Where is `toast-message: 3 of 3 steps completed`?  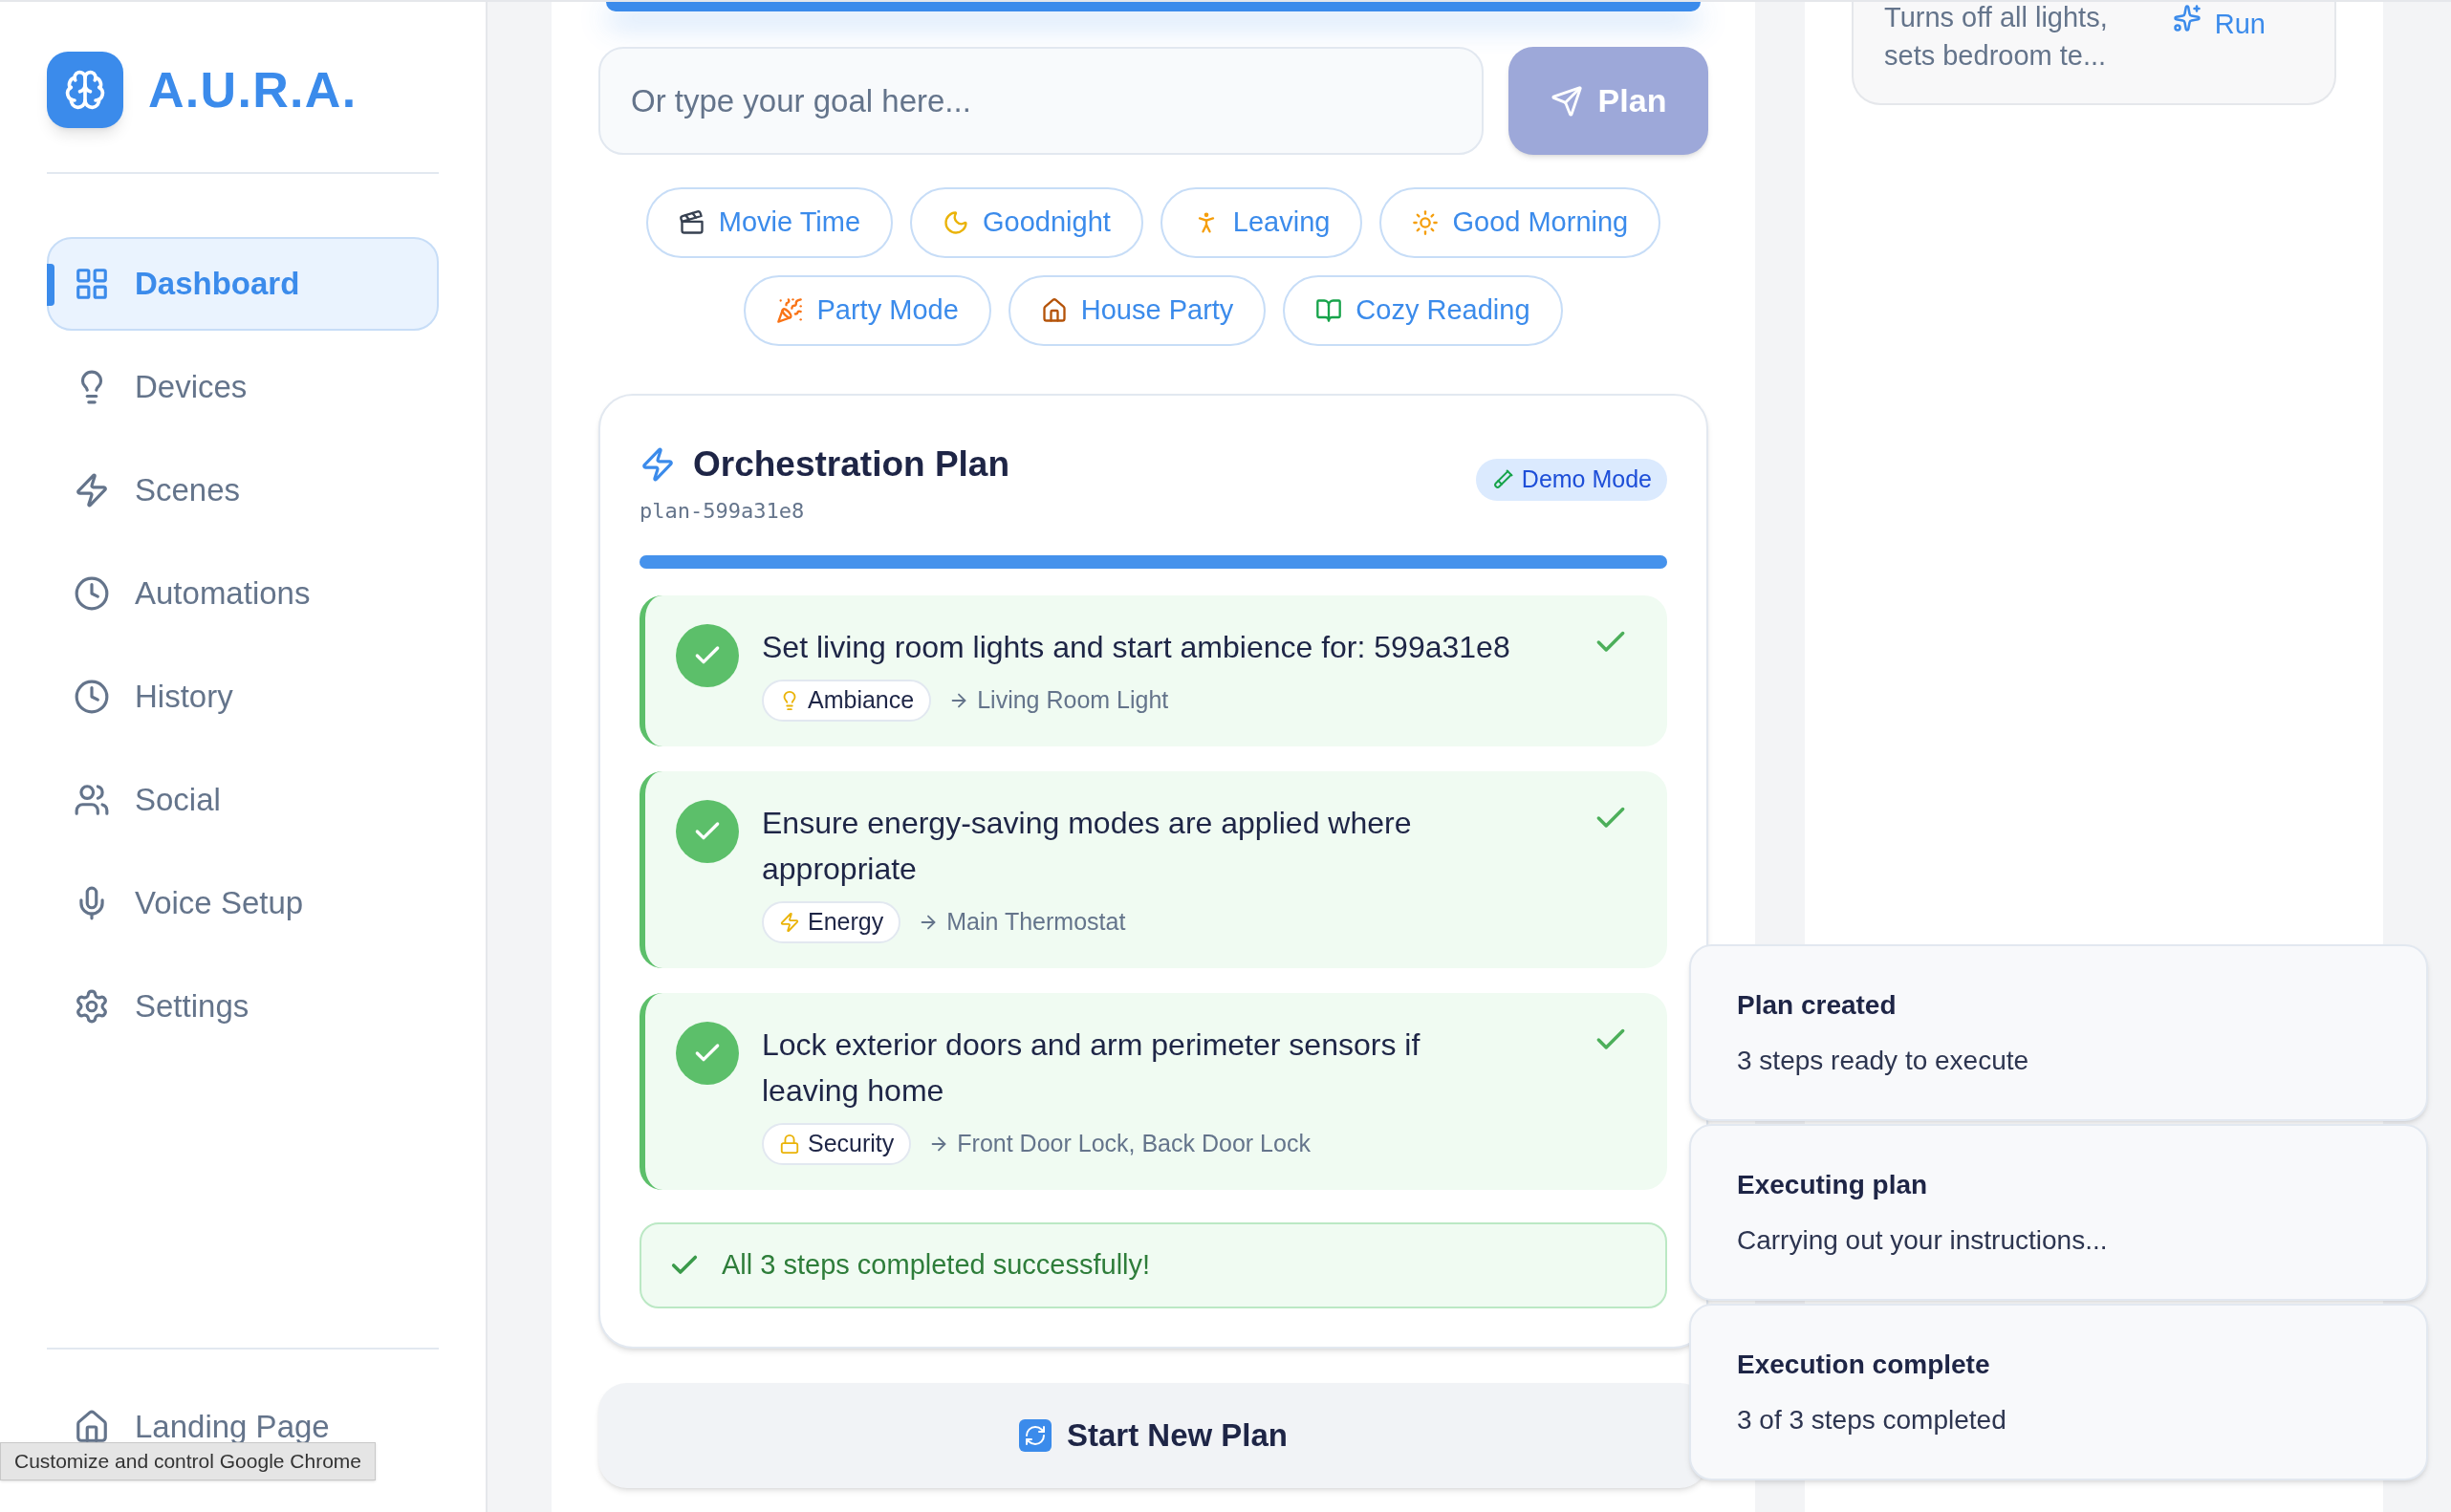 toast-message: 3 of 3 steps completed is located at coordinates (1872, 1419).